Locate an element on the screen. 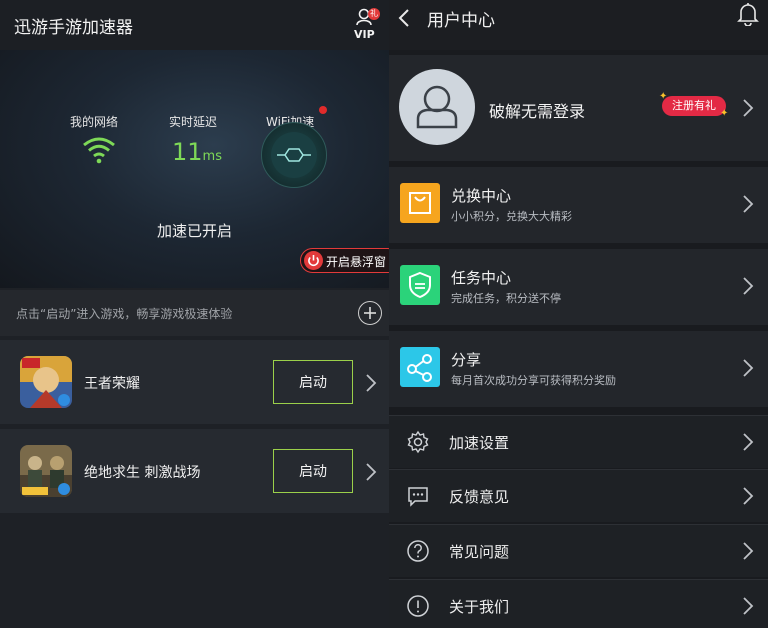  latency-readout: 11ms is located at coordinates (197, 152).